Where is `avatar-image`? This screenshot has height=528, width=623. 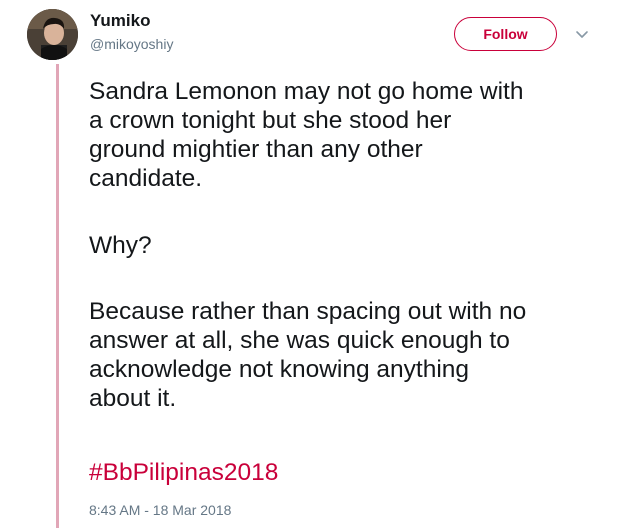
avatar-image is located at coordinates (52, 34).